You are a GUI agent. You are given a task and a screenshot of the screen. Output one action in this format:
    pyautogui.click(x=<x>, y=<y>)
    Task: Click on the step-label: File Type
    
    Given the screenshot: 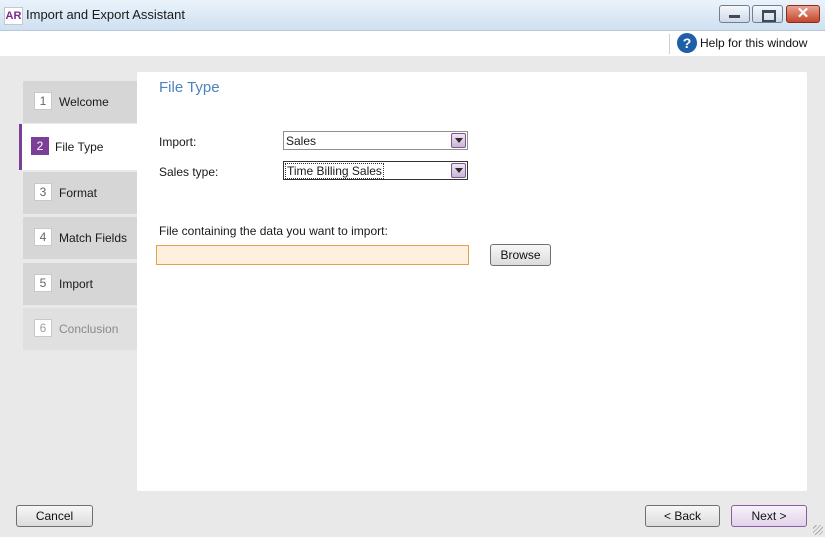 What is the action you would take?
    pyautogui.click(x=79, y=147)
    